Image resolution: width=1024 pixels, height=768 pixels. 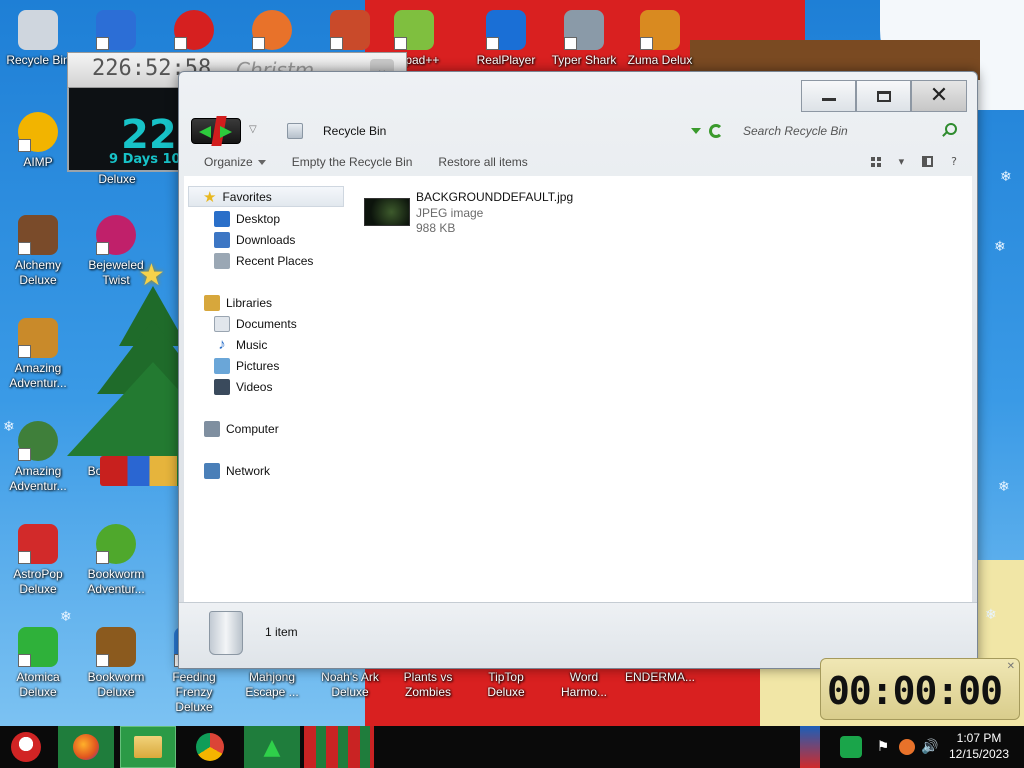 I want to click on desktop-icon-aimp: AIMP, so click(x=38, y=141).